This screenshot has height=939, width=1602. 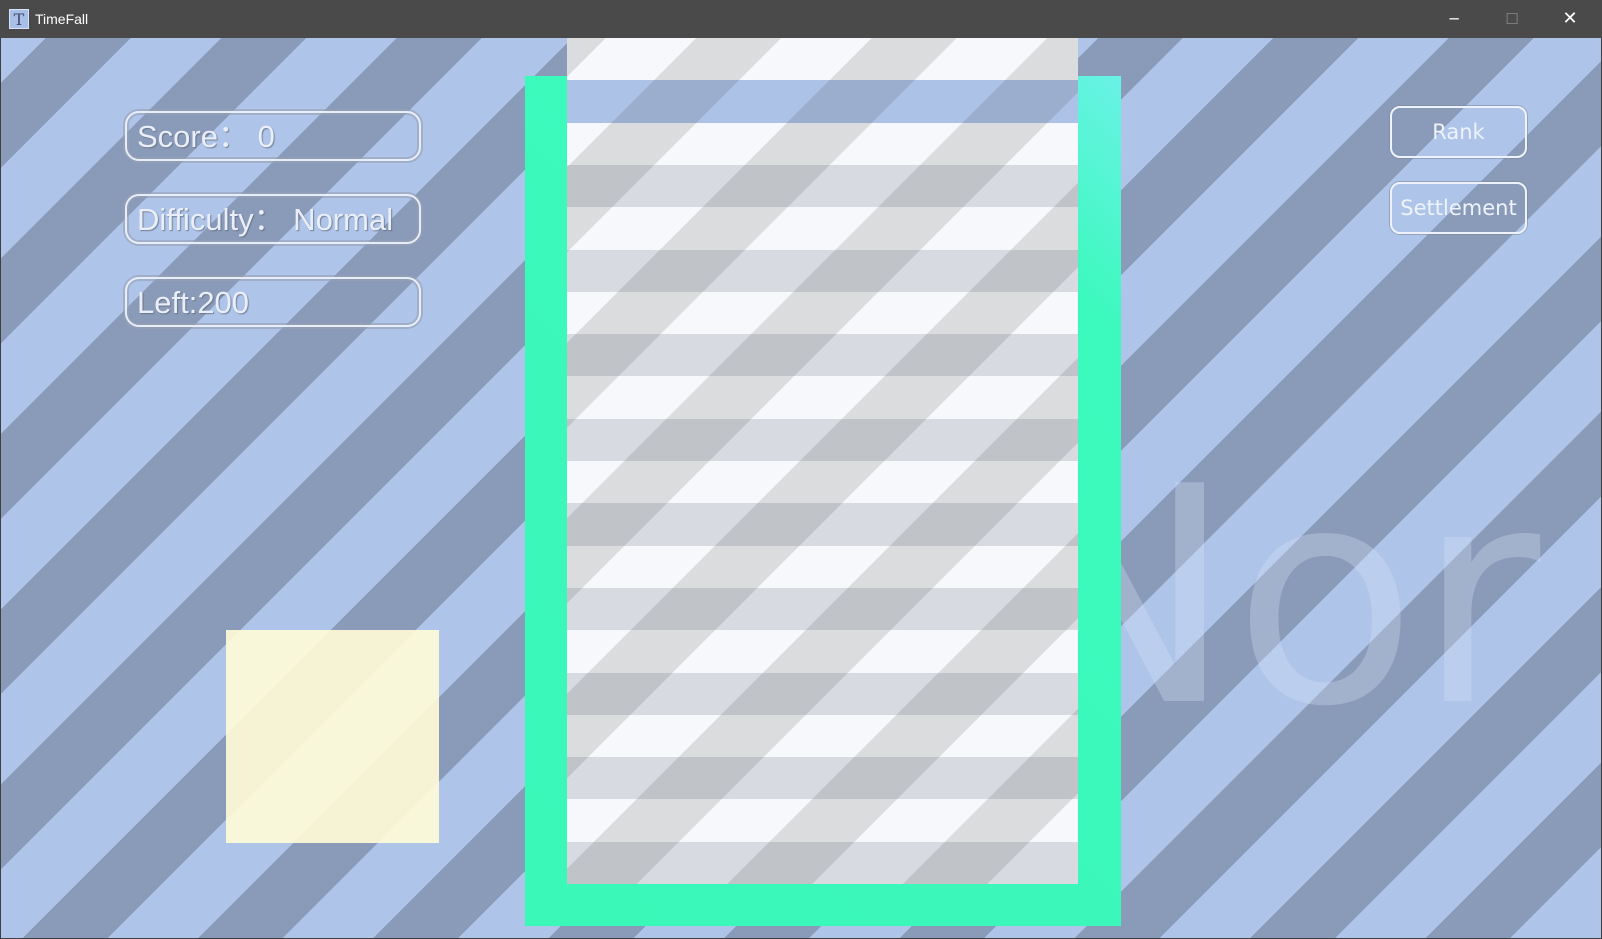 What do you see at coordinates (193, 302) in the screenshot?
I see `remaining-label: Left:200` at bounding box center [193, 302].